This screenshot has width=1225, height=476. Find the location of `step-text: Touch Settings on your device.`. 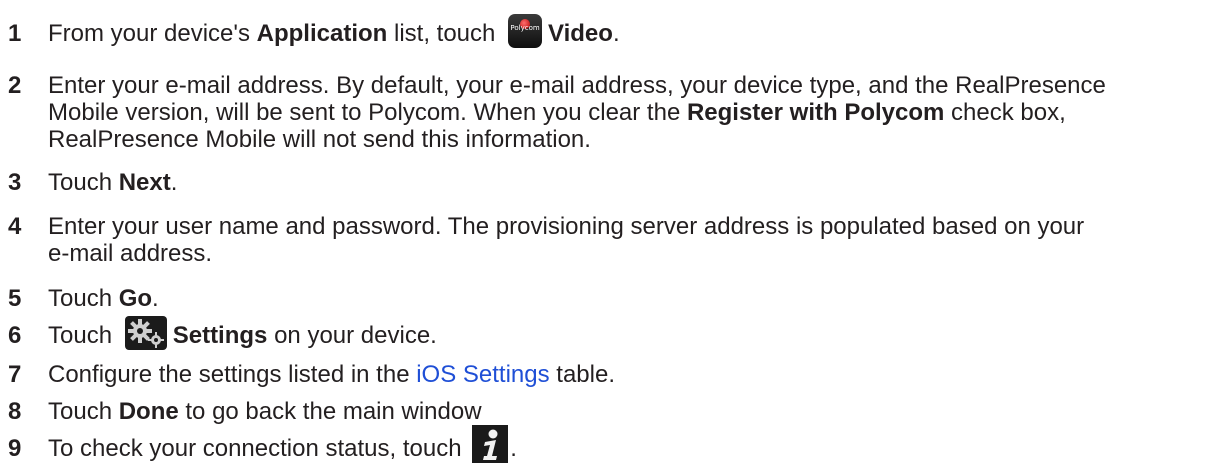

step-text: Touch Settings on your device. is located at coordinates (626, 332).